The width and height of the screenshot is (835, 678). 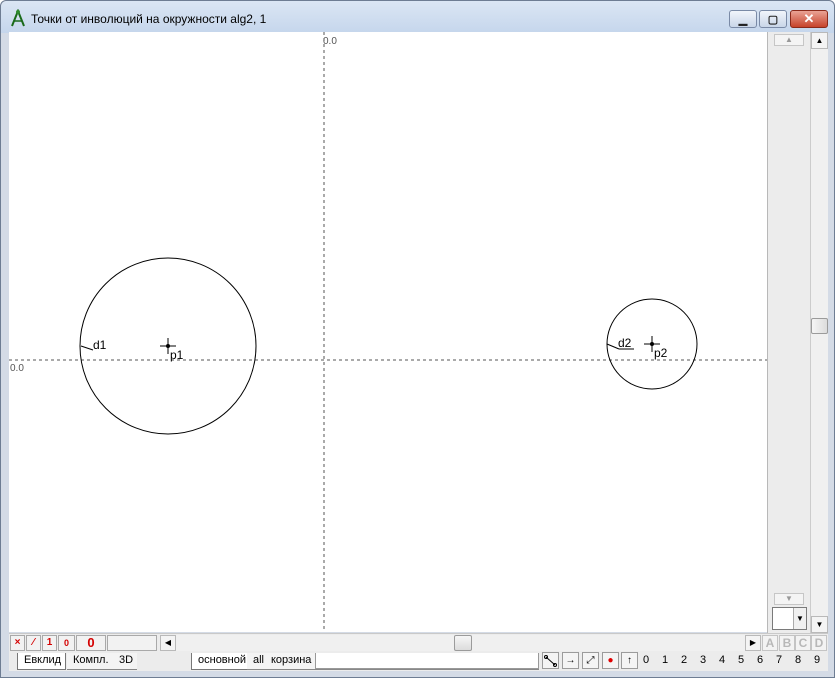 What do you see at coordinates (760, 660) in the screenshot?
I see `number-button-6: 6` at bounding box center [760, 660].